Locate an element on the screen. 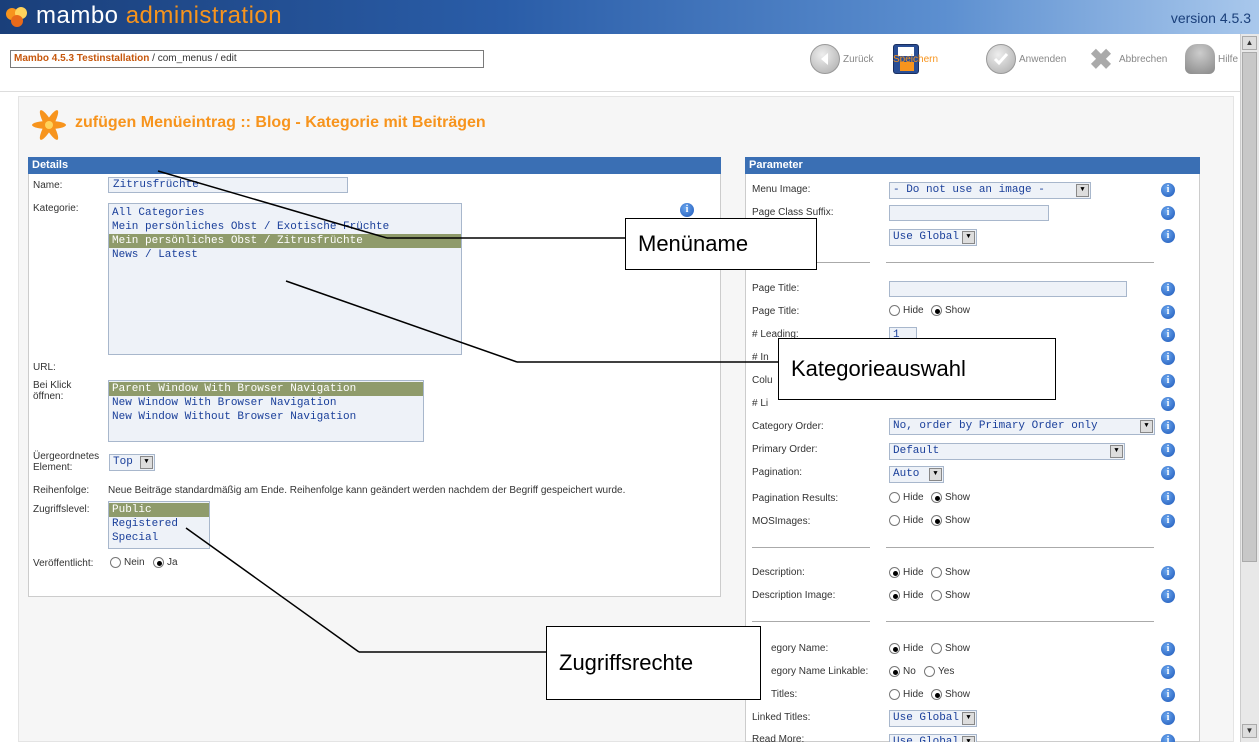 This screenshot has width=1259, height=742. linked-titles-select: Use Global ▼ is located at coordinates (933, 718).